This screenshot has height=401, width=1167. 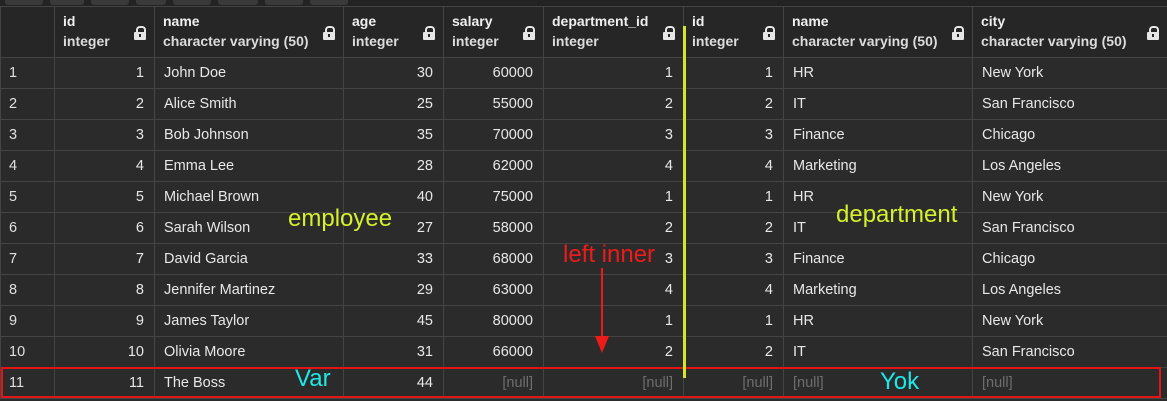 What do you see at coordinates (493, 259) in the screenshot?
I see `cell-salary: 68000` at bounding box center [493, 259].